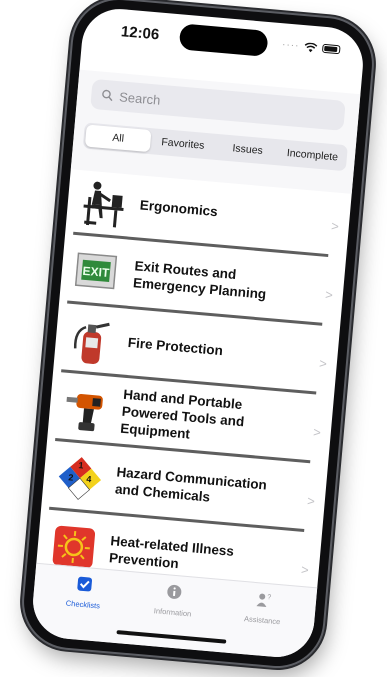 This screenshot has height=677, width=387. Describe the element at coordinates (71, 477) in the screenshot. I see `svg-text: 2` at that location.